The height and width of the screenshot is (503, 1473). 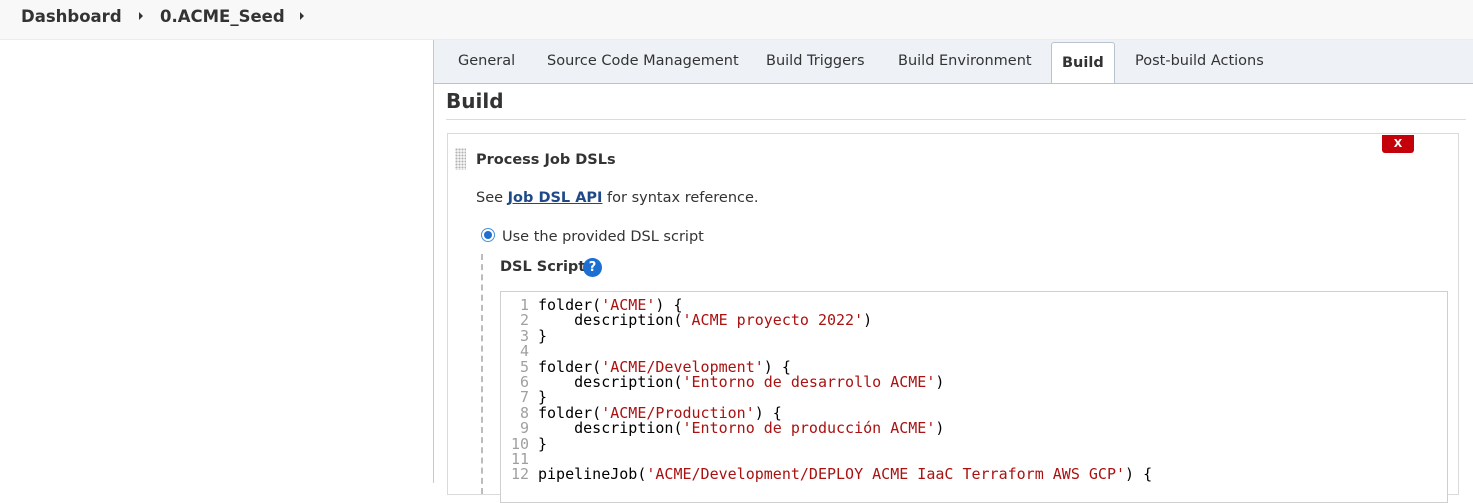 I want to click on breadcrumb-bar: Dashboard 0.ACME_Seed, so click(x=736, y=20).